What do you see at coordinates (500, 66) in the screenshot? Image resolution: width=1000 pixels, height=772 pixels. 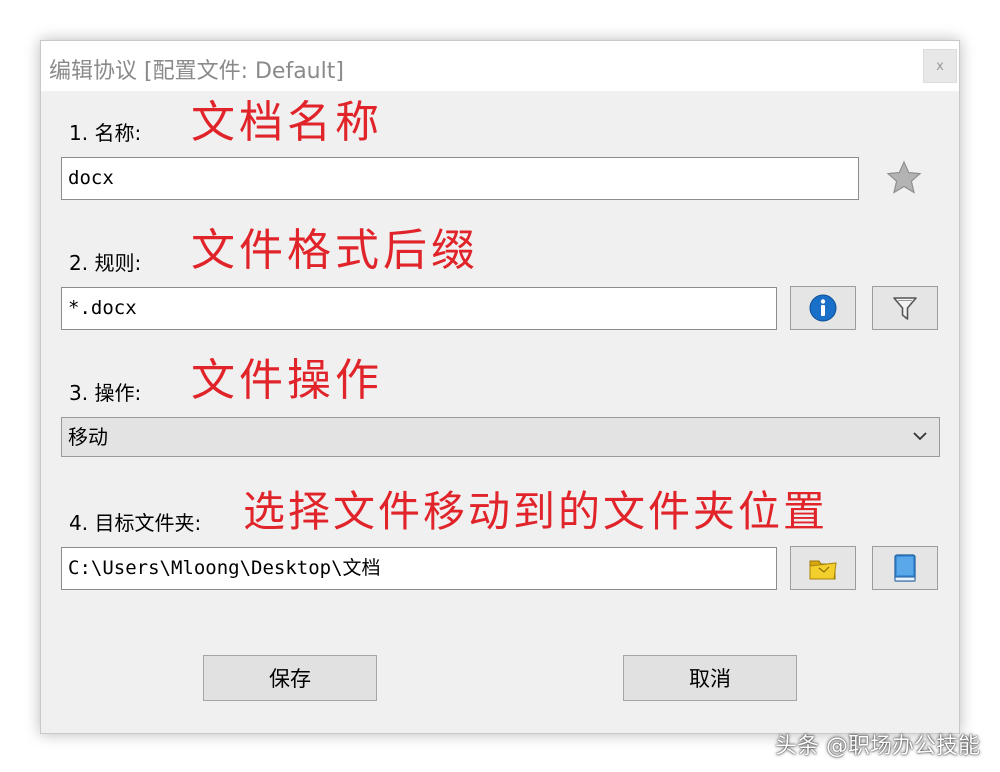 I see `title-bar: 编辑协议 [配置文件: Default] x` at bounding box center [500, 66].